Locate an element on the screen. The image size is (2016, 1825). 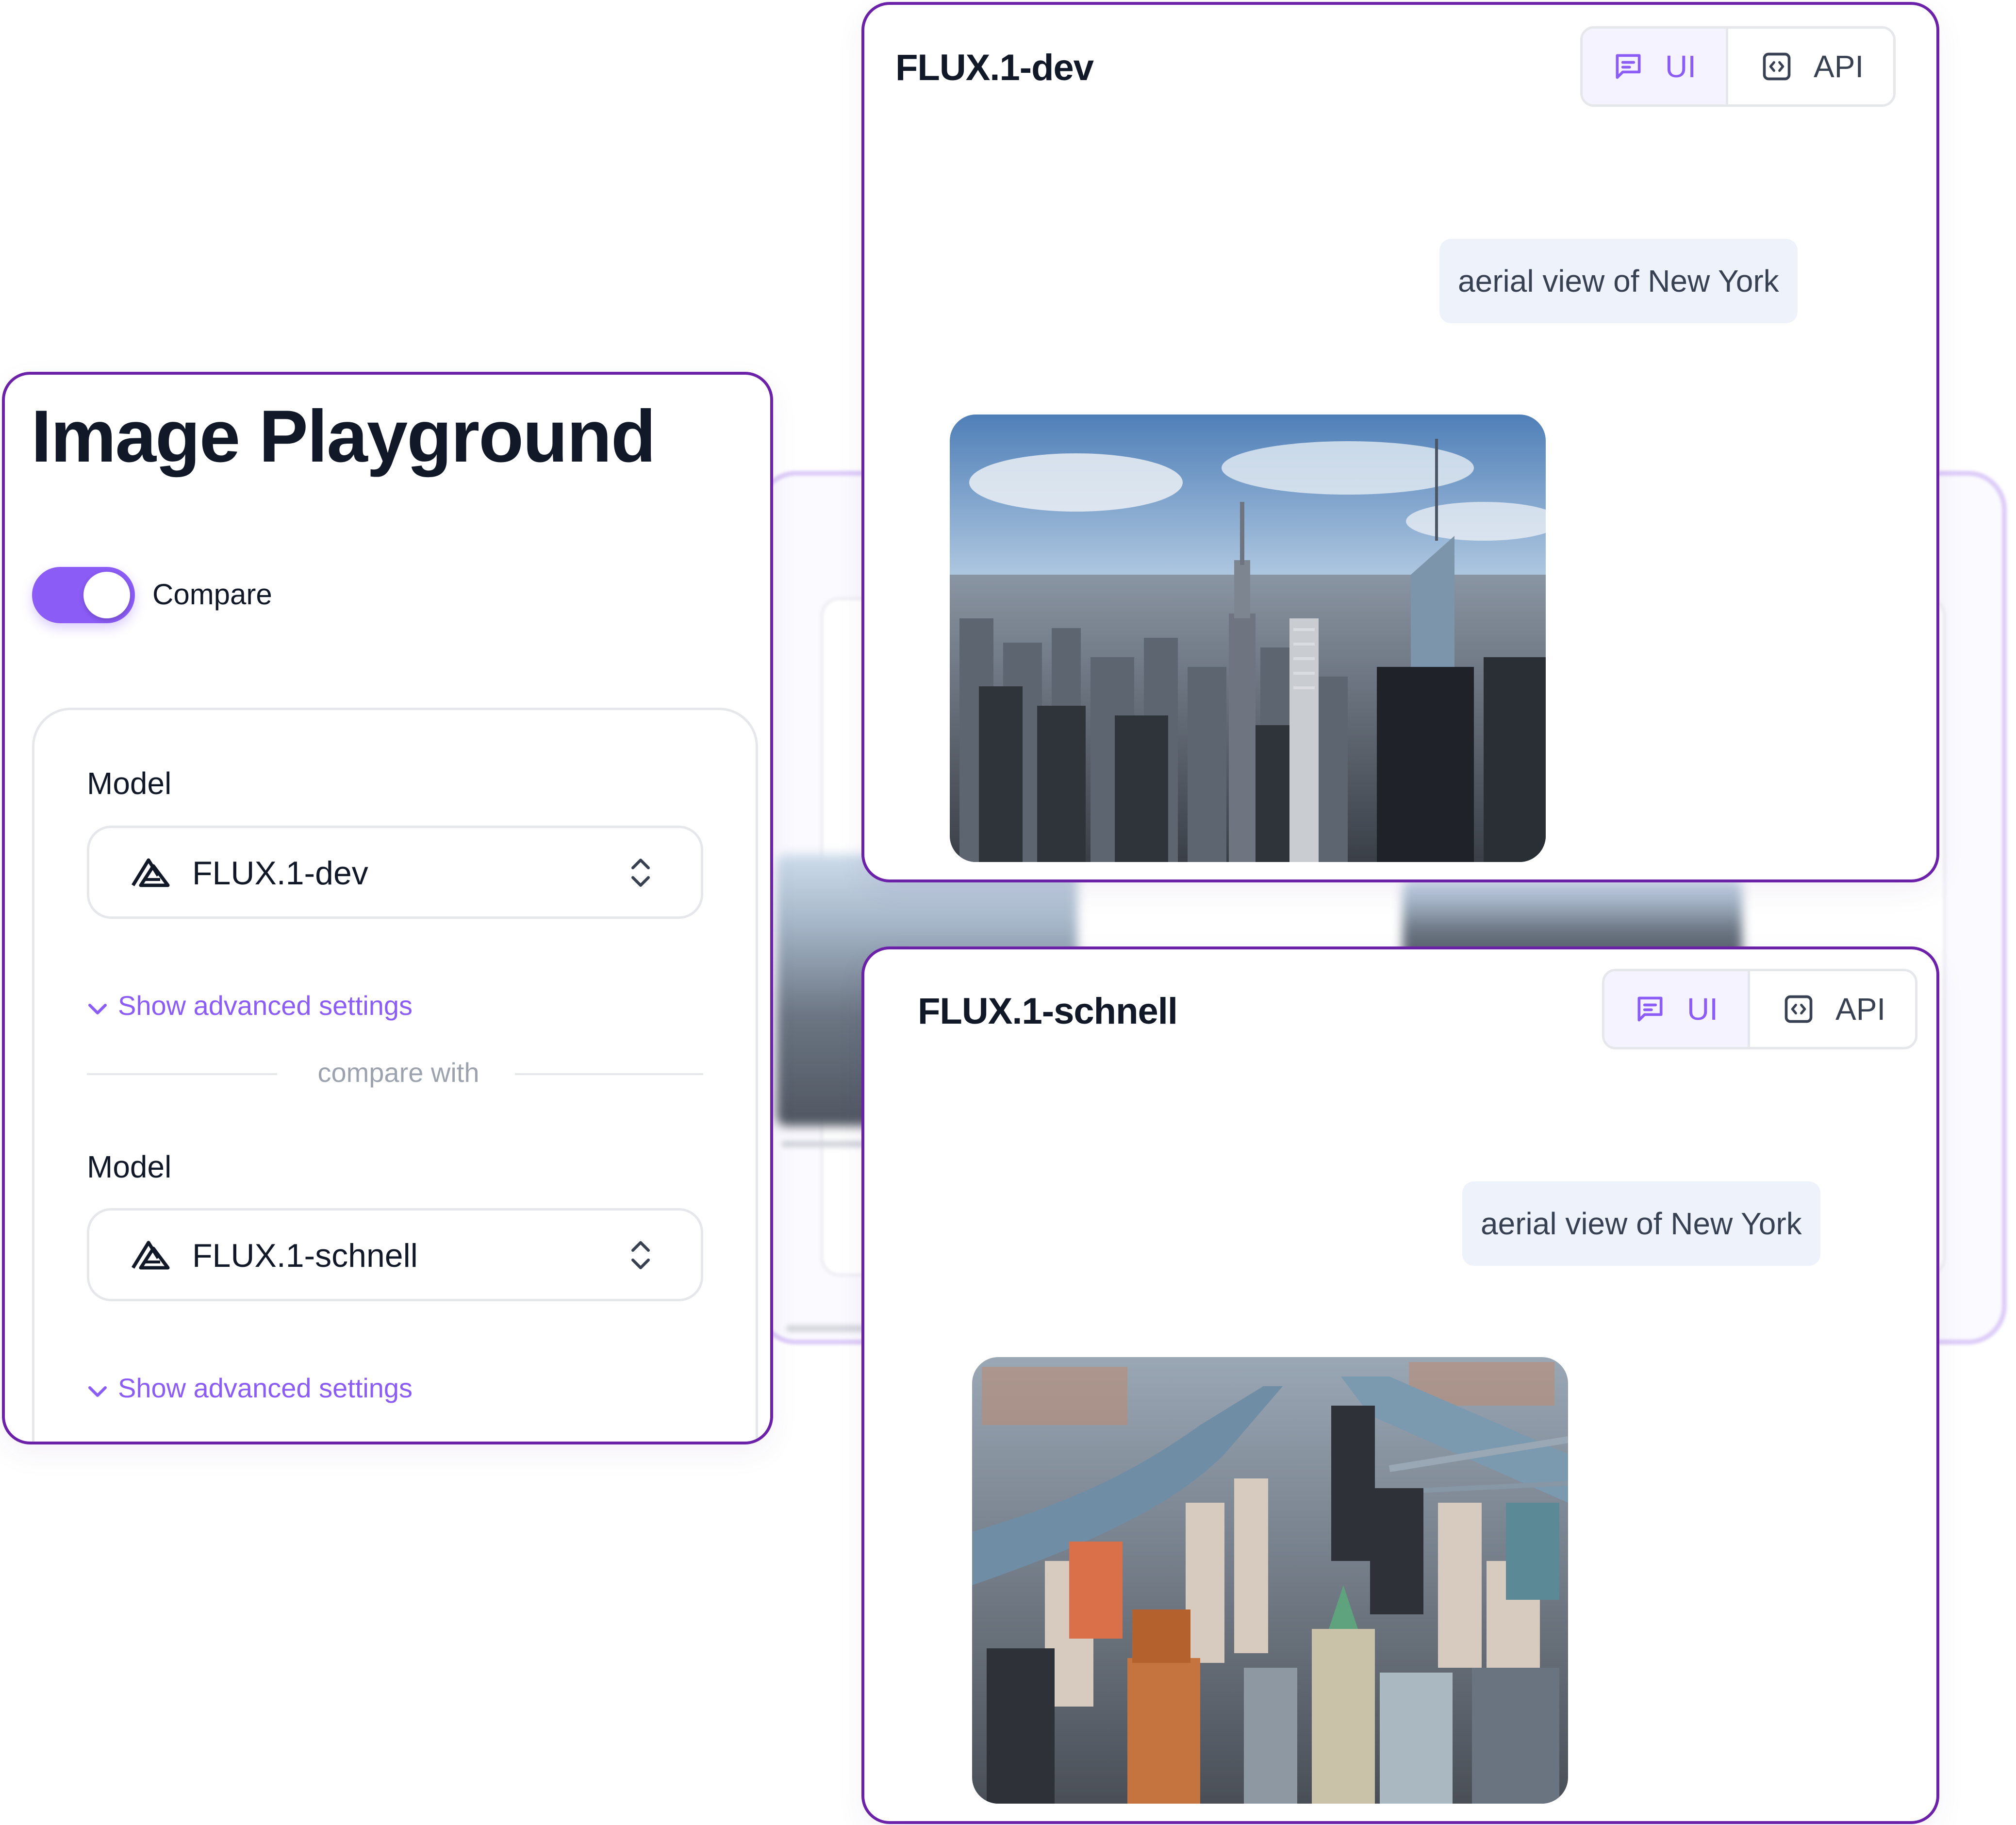
model-select-value: FLUX.1-dev is located at coordinates (280, 873).